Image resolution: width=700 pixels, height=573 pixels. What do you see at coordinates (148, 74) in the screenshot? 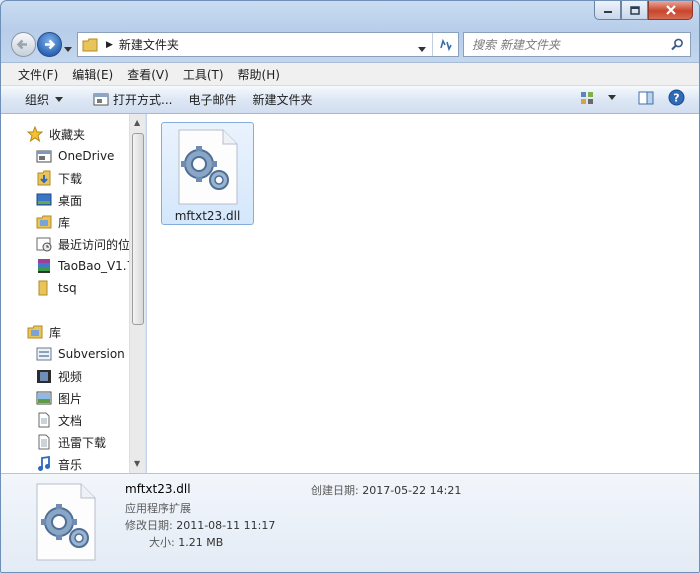
I see `menu-view: 查看(V)` at bounding box center [148, 74].